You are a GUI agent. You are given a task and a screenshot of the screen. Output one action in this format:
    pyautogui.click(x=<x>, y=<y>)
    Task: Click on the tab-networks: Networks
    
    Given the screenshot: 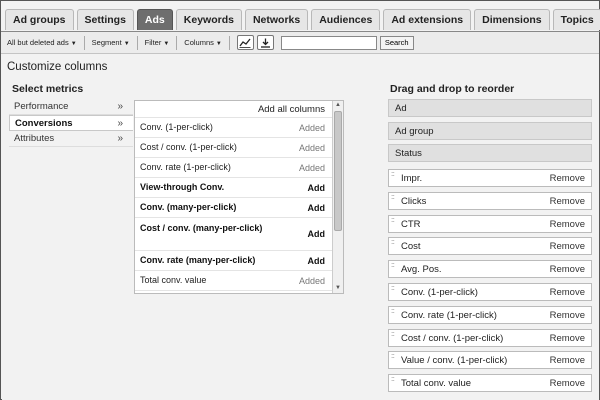 What is the action you would take?
    pyautogui.click(x=276, y=19)
    